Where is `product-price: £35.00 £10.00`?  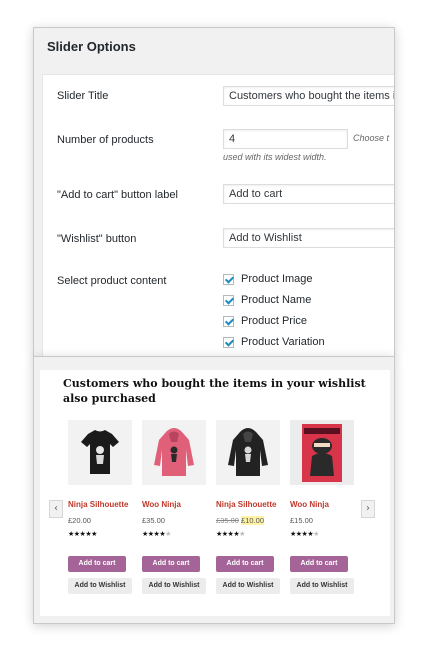
product-price: £35.00 £10.00 is located at coordinates (248, 520).